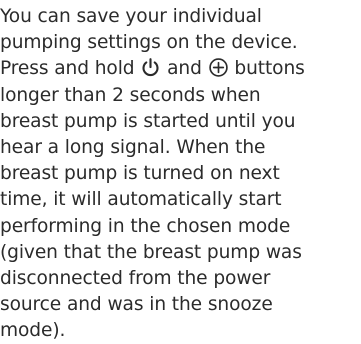 This screenshot has width=361, height=344. Describe the element at coordinates (136, 305) in the screenshot. I see `text-line: source and was in the snooze` at that location.